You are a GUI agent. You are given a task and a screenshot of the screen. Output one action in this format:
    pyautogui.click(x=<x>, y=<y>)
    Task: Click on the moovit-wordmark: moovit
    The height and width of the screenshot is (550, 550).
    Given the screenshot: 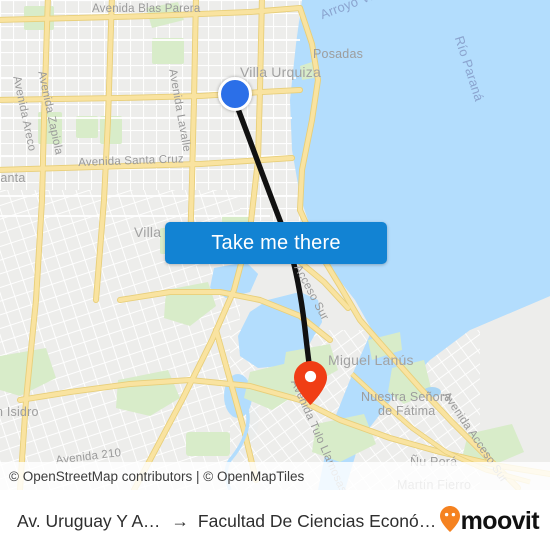 What is the action you would take?
    pyautogui.click(x=500, y=520)
    